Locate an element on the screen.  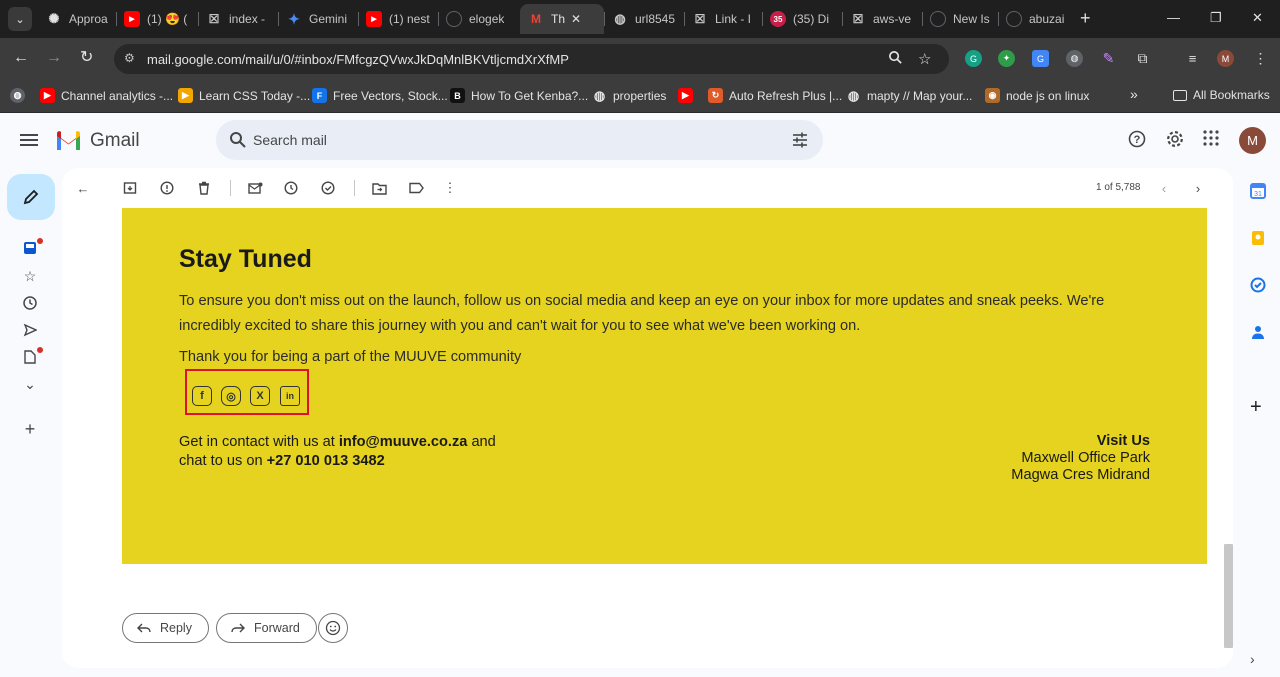
browser-tab: New Is is located at coordinates (960, 19).